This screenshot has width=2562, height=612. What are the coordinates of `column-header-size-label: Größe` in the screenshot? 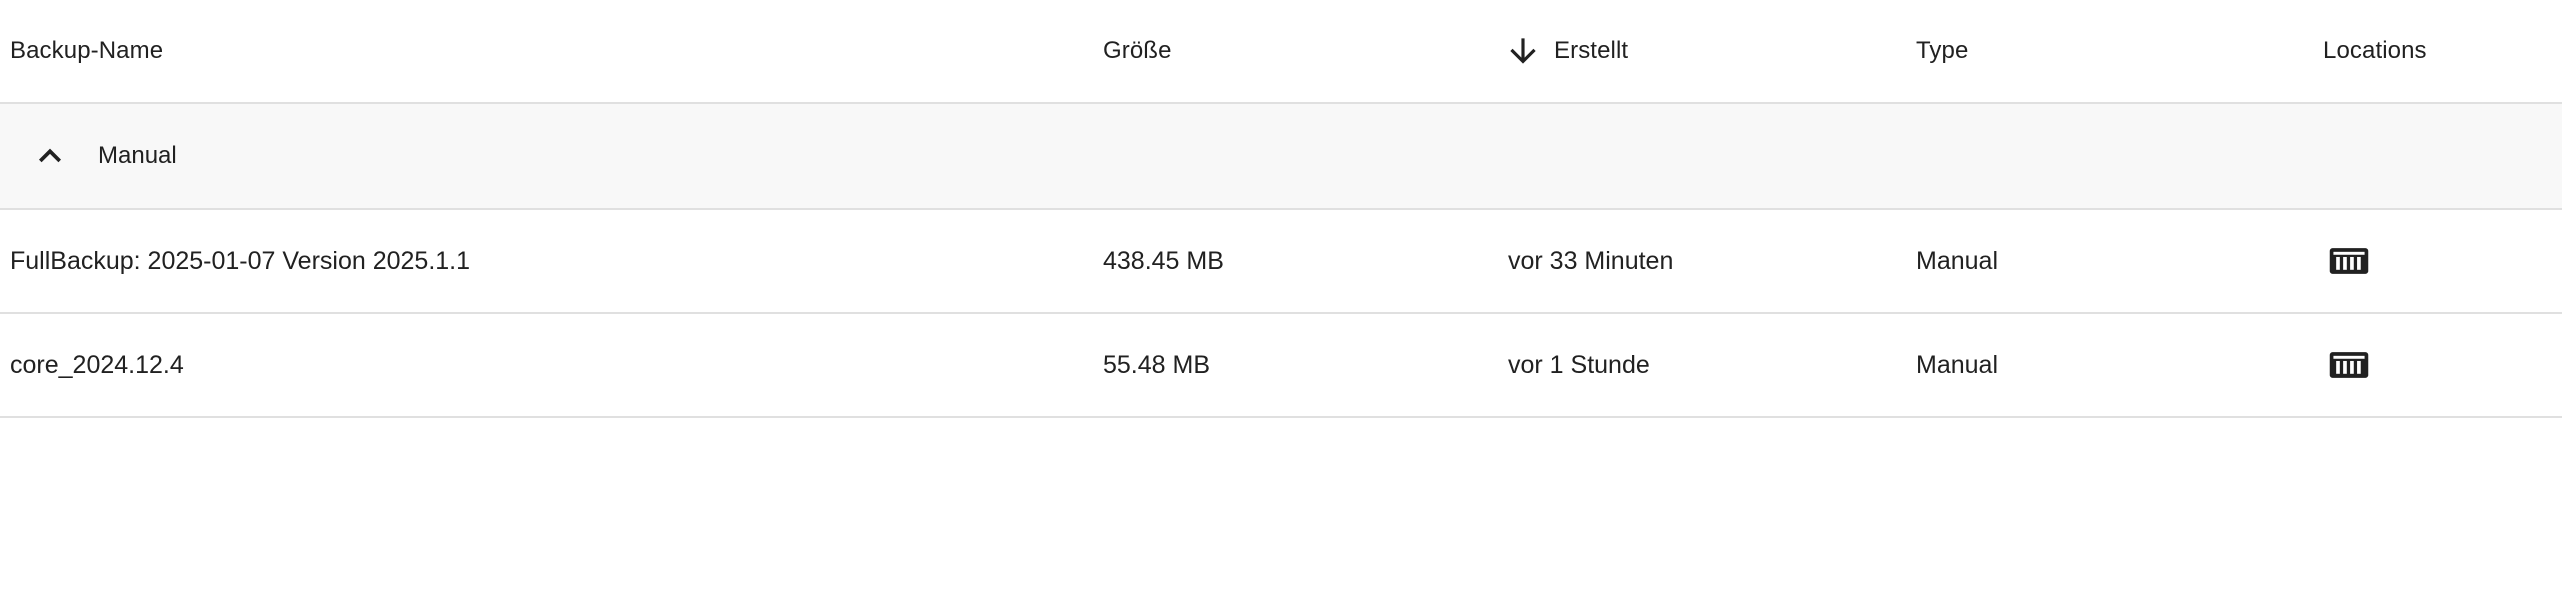 It's located at (1137, 50).